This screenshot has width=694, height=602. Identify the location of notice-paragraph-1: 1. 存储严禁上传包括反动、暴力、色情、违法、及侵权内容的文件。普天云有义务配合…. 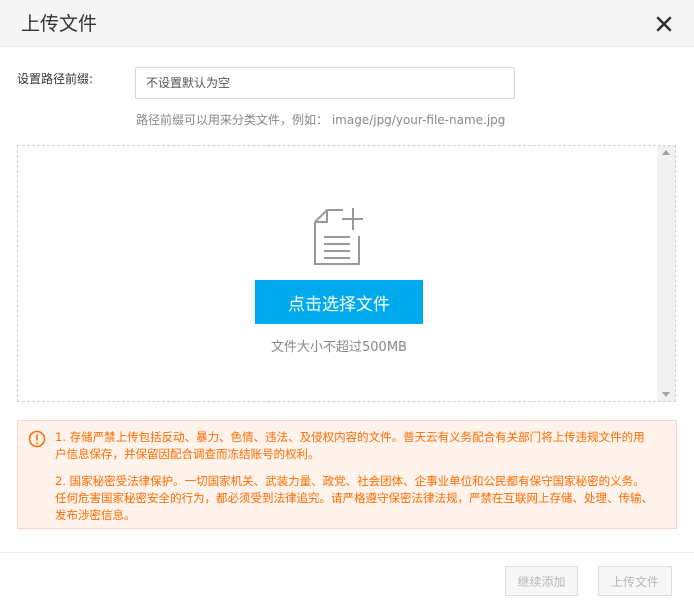
(350, 445).